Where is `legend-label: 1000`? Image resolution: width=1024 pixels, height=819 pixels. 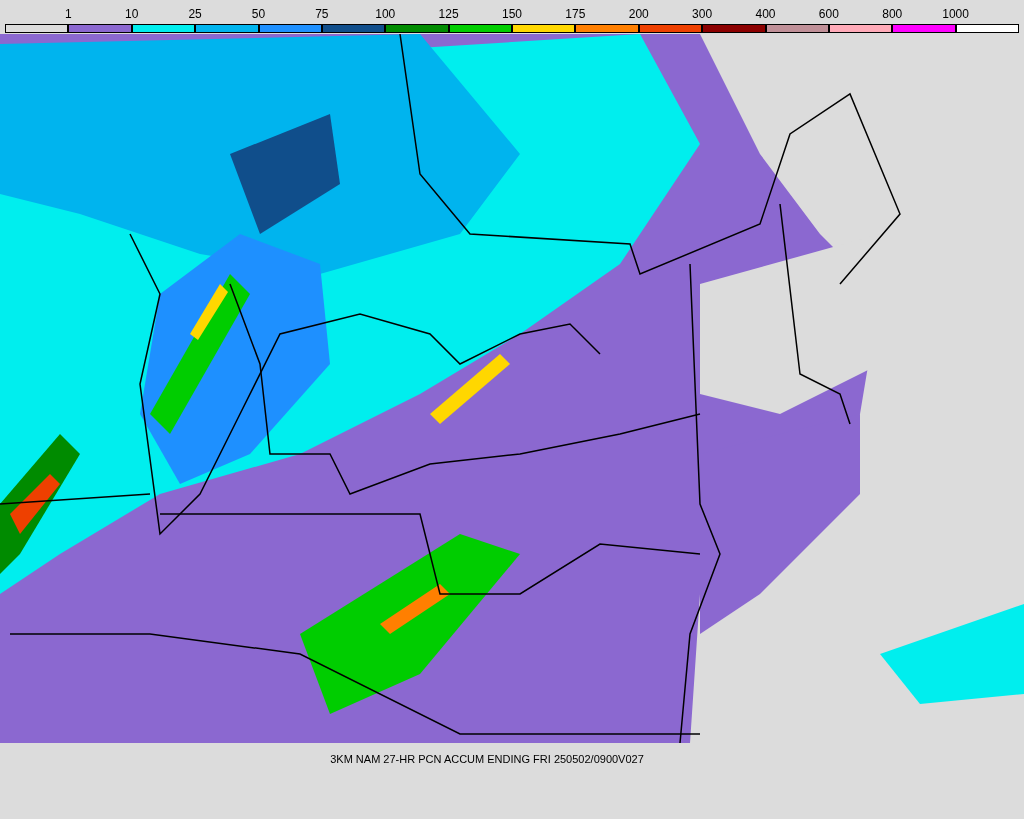
legend-label: 1000 is located at coordinates (955, 15).